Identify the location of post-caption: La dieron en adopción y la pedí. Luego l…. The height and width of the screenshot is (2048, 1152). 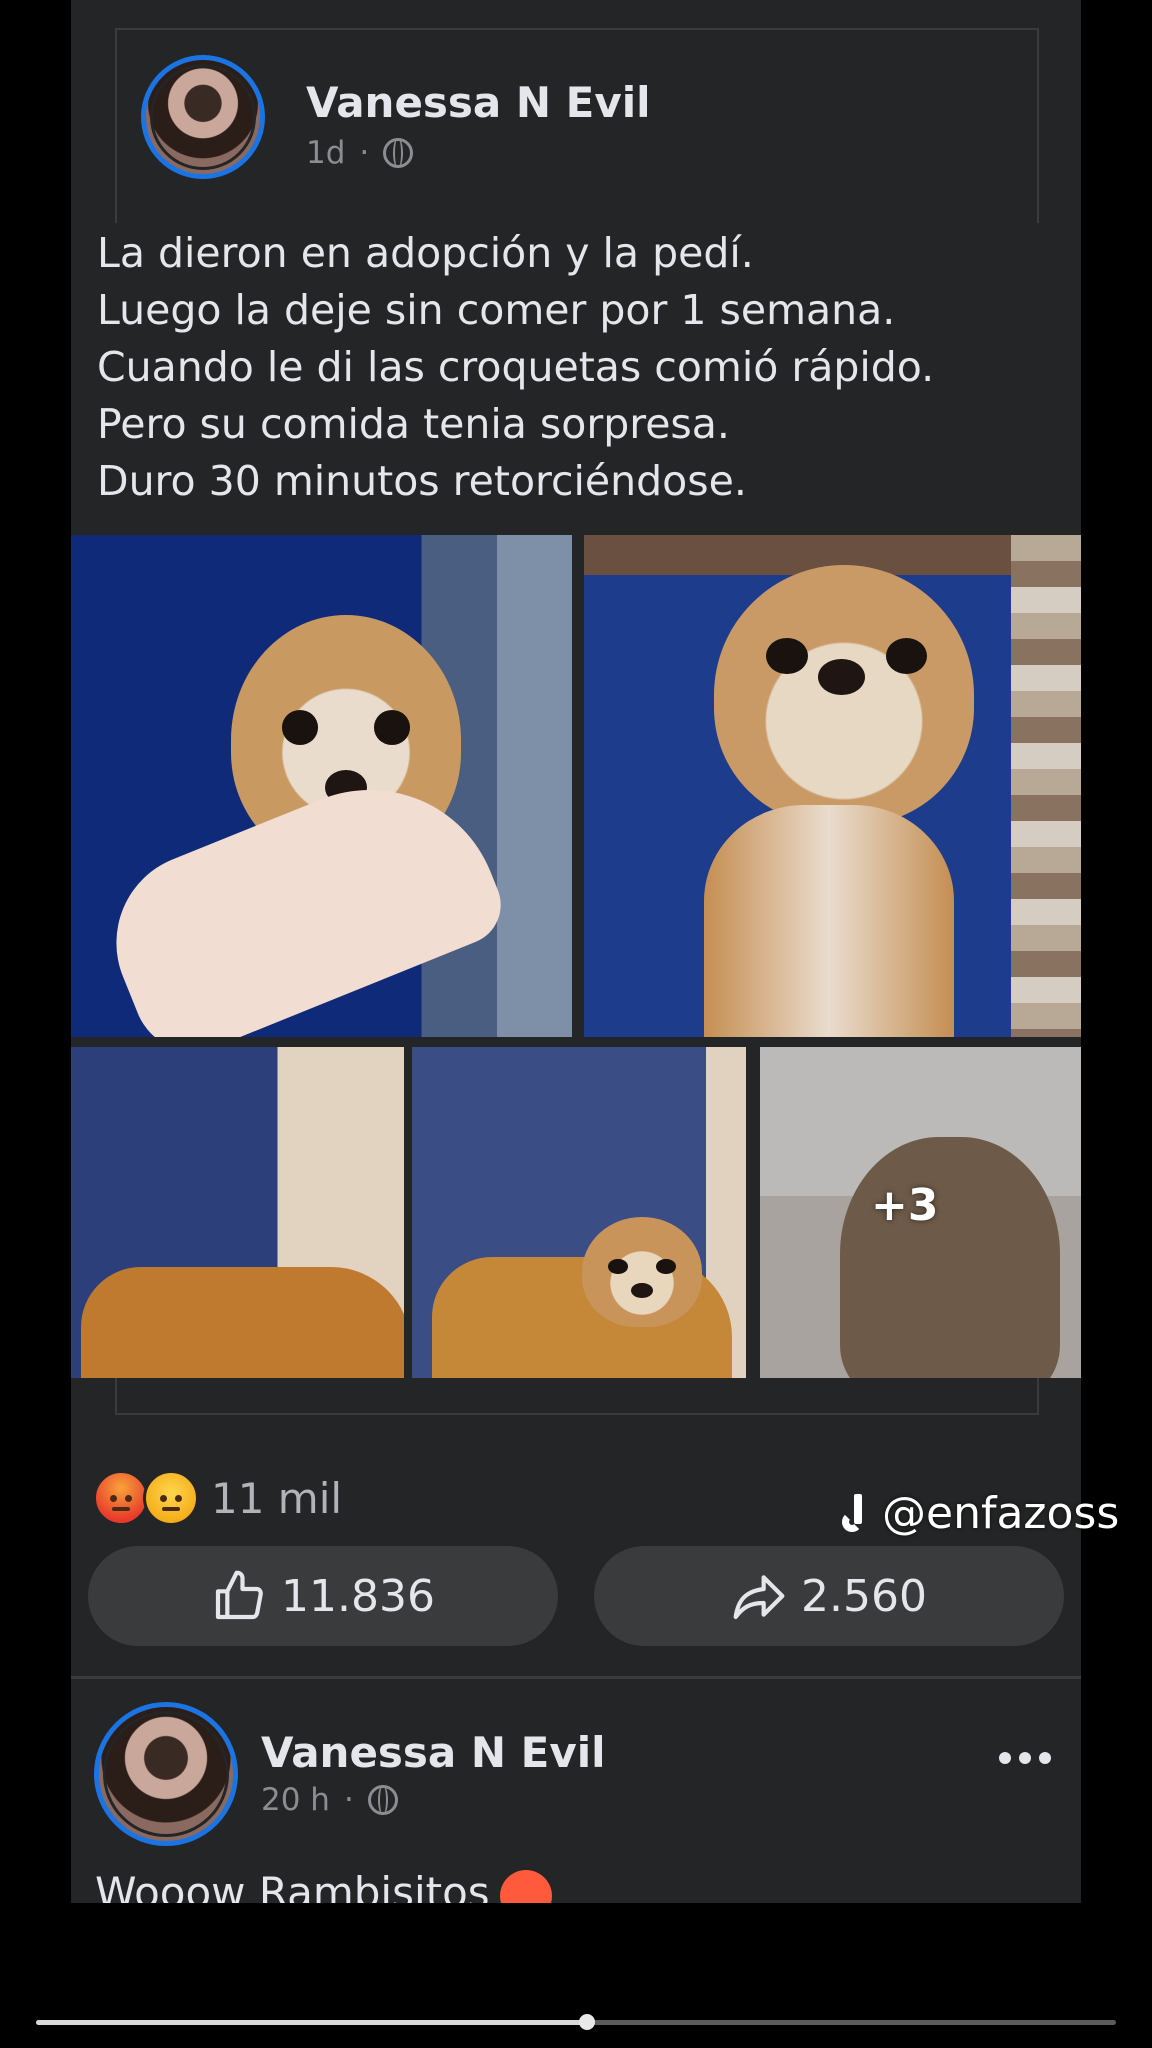
(515, 367).